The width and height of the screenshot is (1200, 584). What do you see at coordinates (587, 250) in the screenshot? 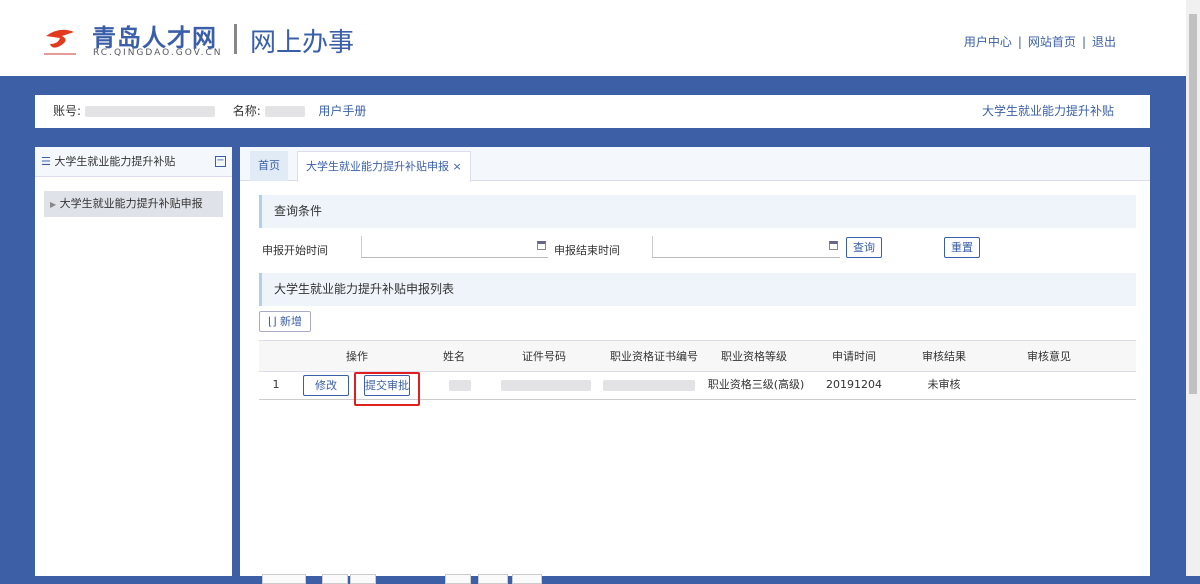
I see `end-time-label: 申报结束时间` at bounding box center [587, 250].